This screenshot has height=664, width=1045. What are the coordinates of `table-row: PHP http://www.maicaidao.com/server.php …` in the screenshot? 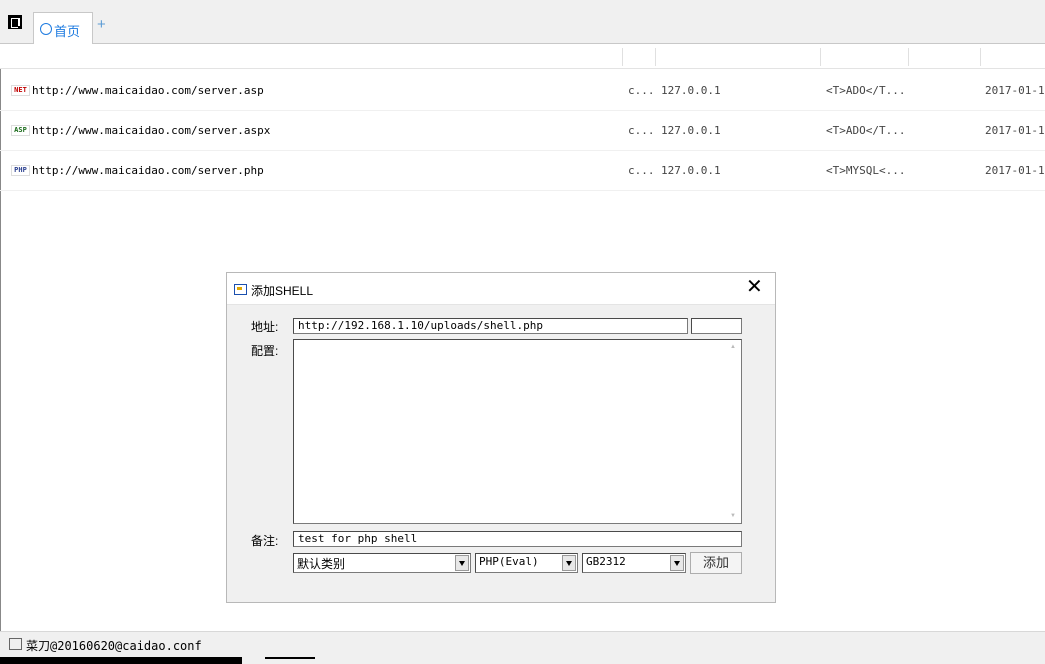 It's located at (522, 170).